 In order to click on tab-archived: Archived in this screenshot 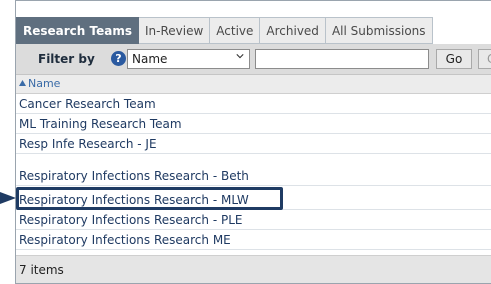, I will do `click(293, 30)`.